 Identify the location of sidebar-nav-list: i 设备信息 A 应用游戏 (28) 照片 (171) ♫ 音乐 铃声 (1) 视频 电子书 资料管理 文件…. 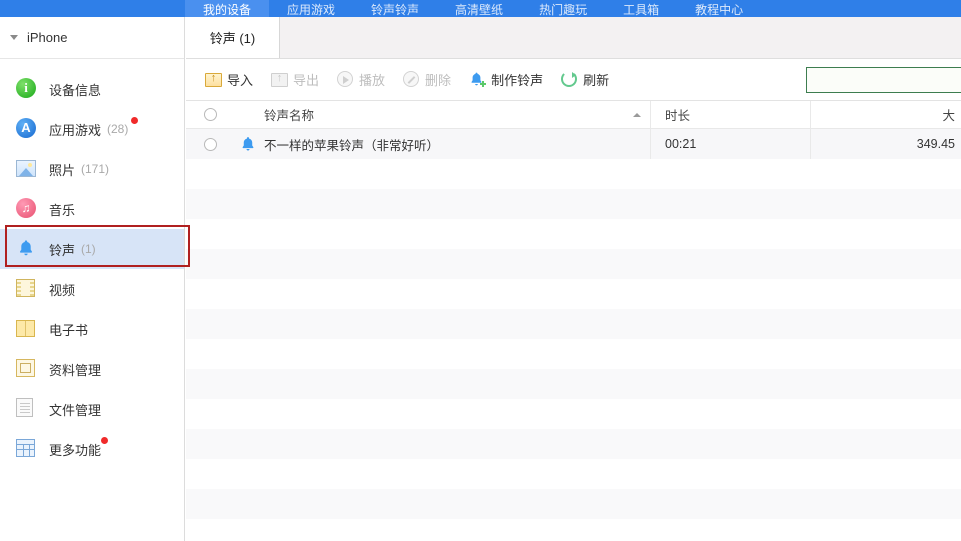
(92, 264).